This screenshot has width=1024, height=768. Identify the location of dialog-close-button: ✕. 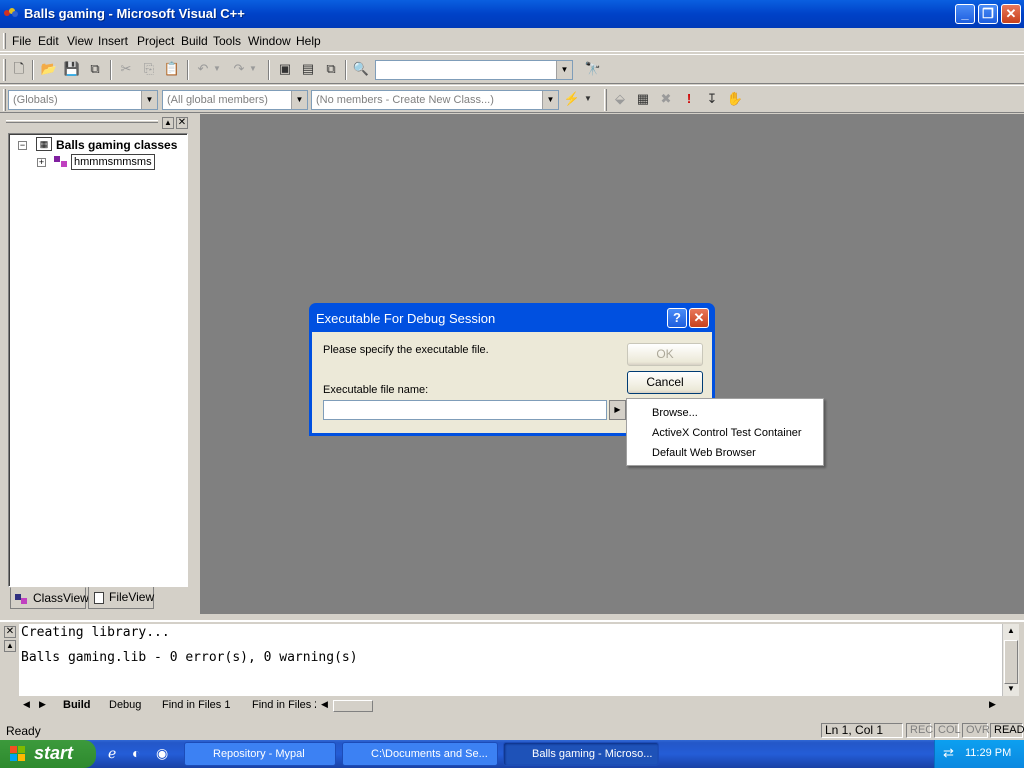
(699, 318).